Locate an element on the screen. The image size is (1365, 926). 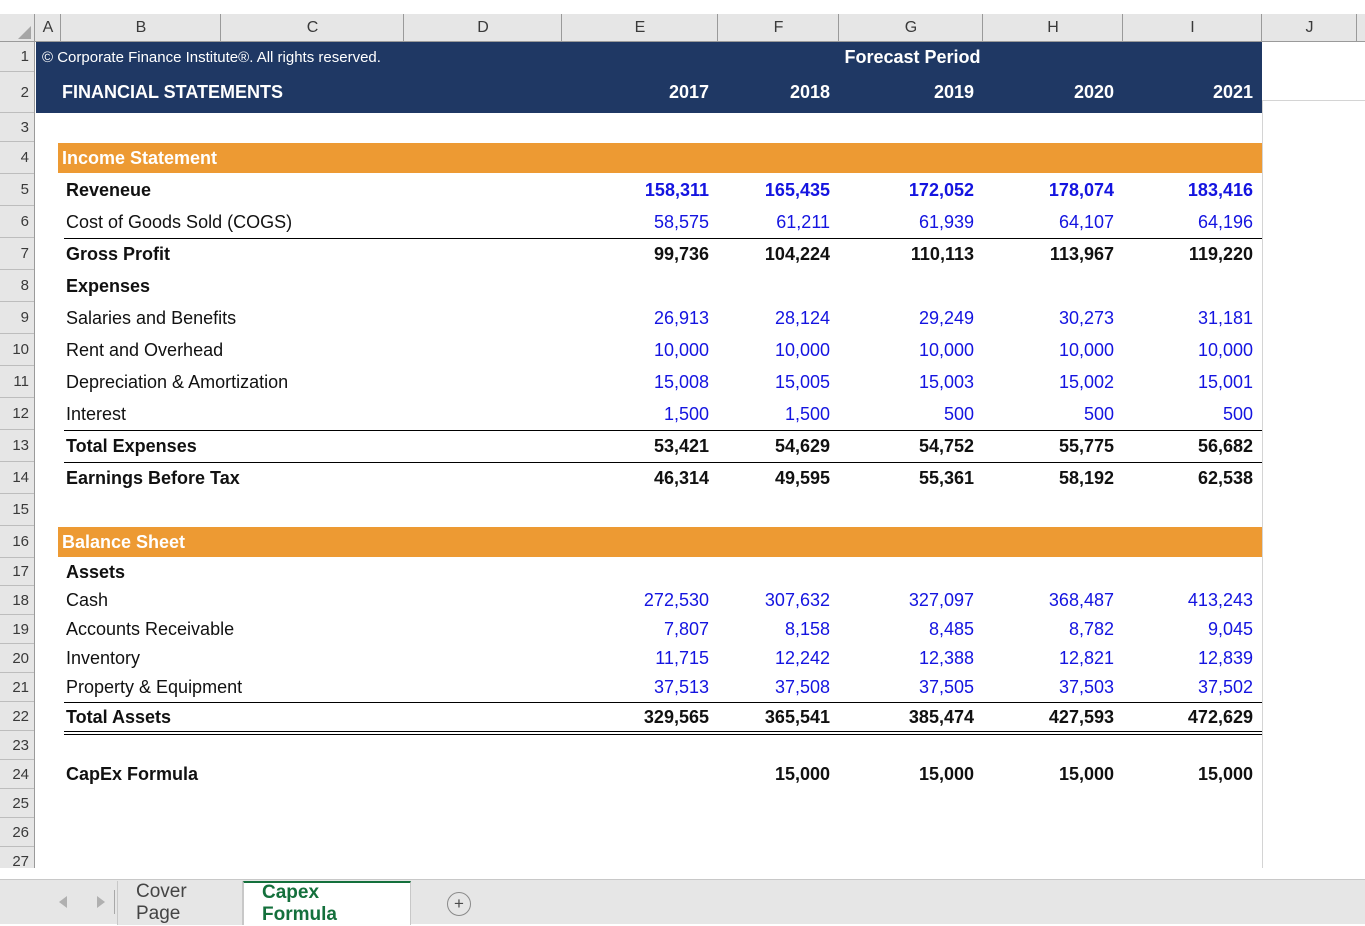
inventory-2019: 12,388 is located at coordinates (911, 658).